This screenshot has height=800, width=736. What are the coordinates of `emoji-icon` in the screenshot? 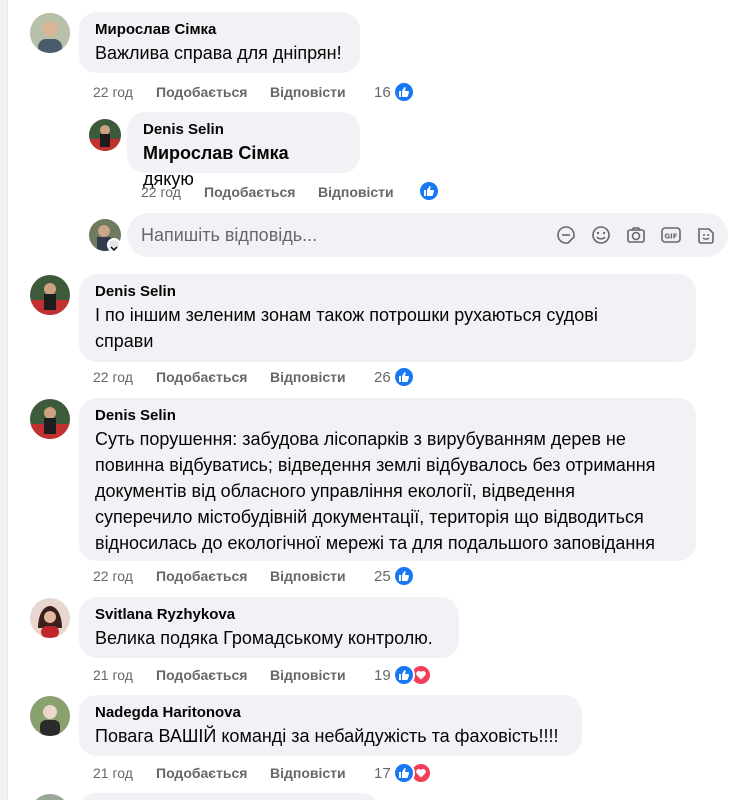 It's located at (601, 235).